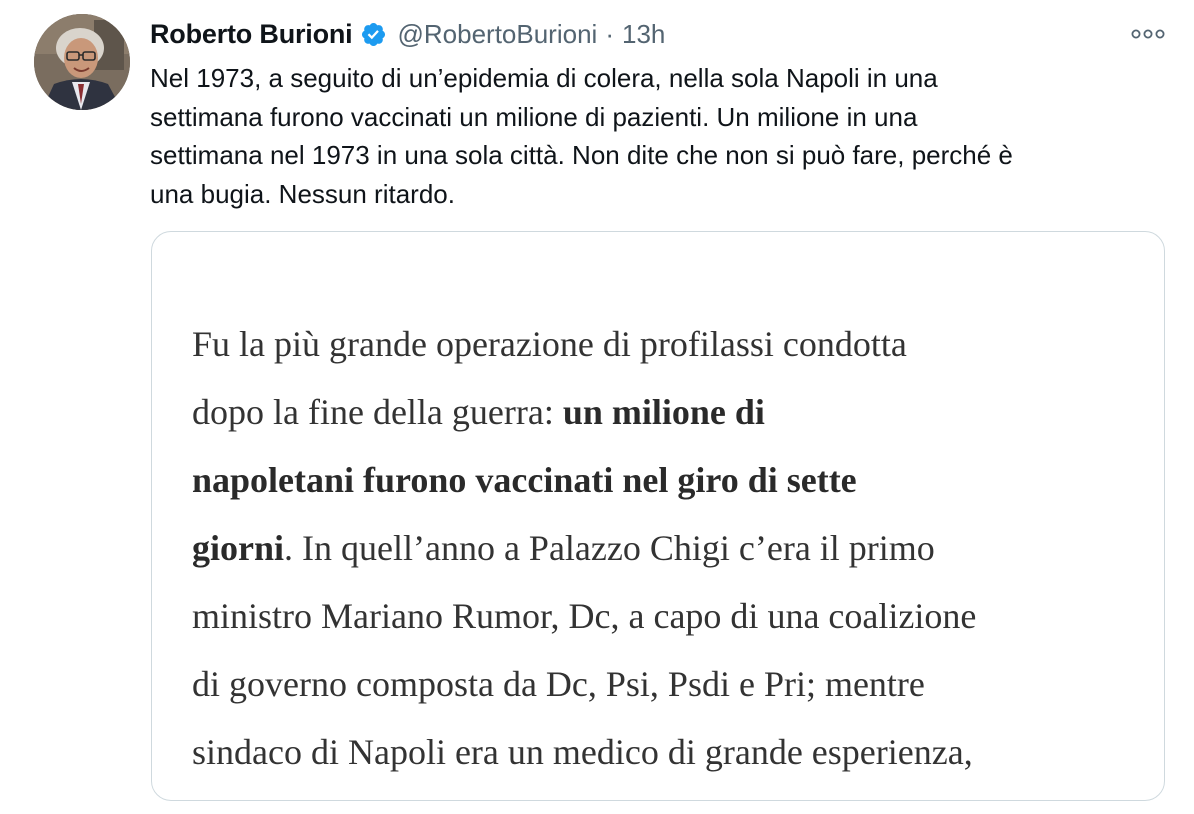 This screenshot has height=814, width=1194. I want to click on avatar-portrait, so click(82, 62).